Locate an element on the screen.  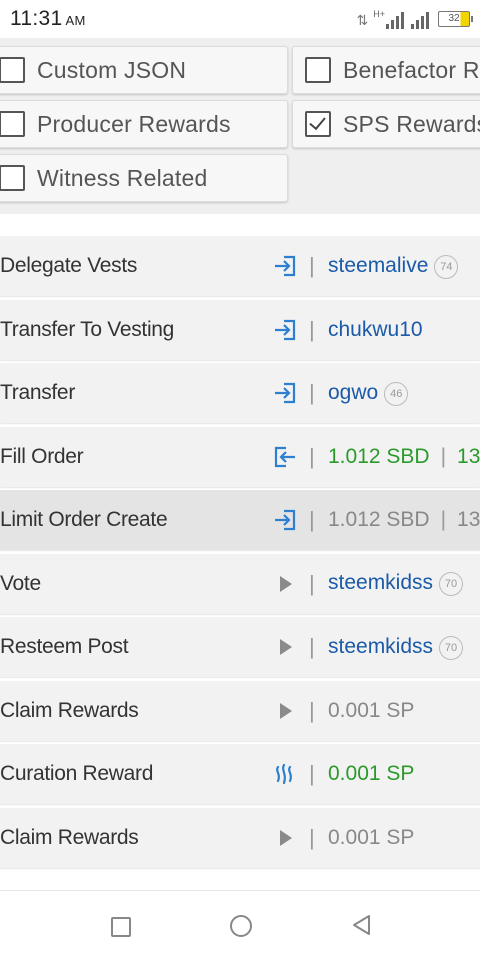
home-button is located at coordinates (241, 926).